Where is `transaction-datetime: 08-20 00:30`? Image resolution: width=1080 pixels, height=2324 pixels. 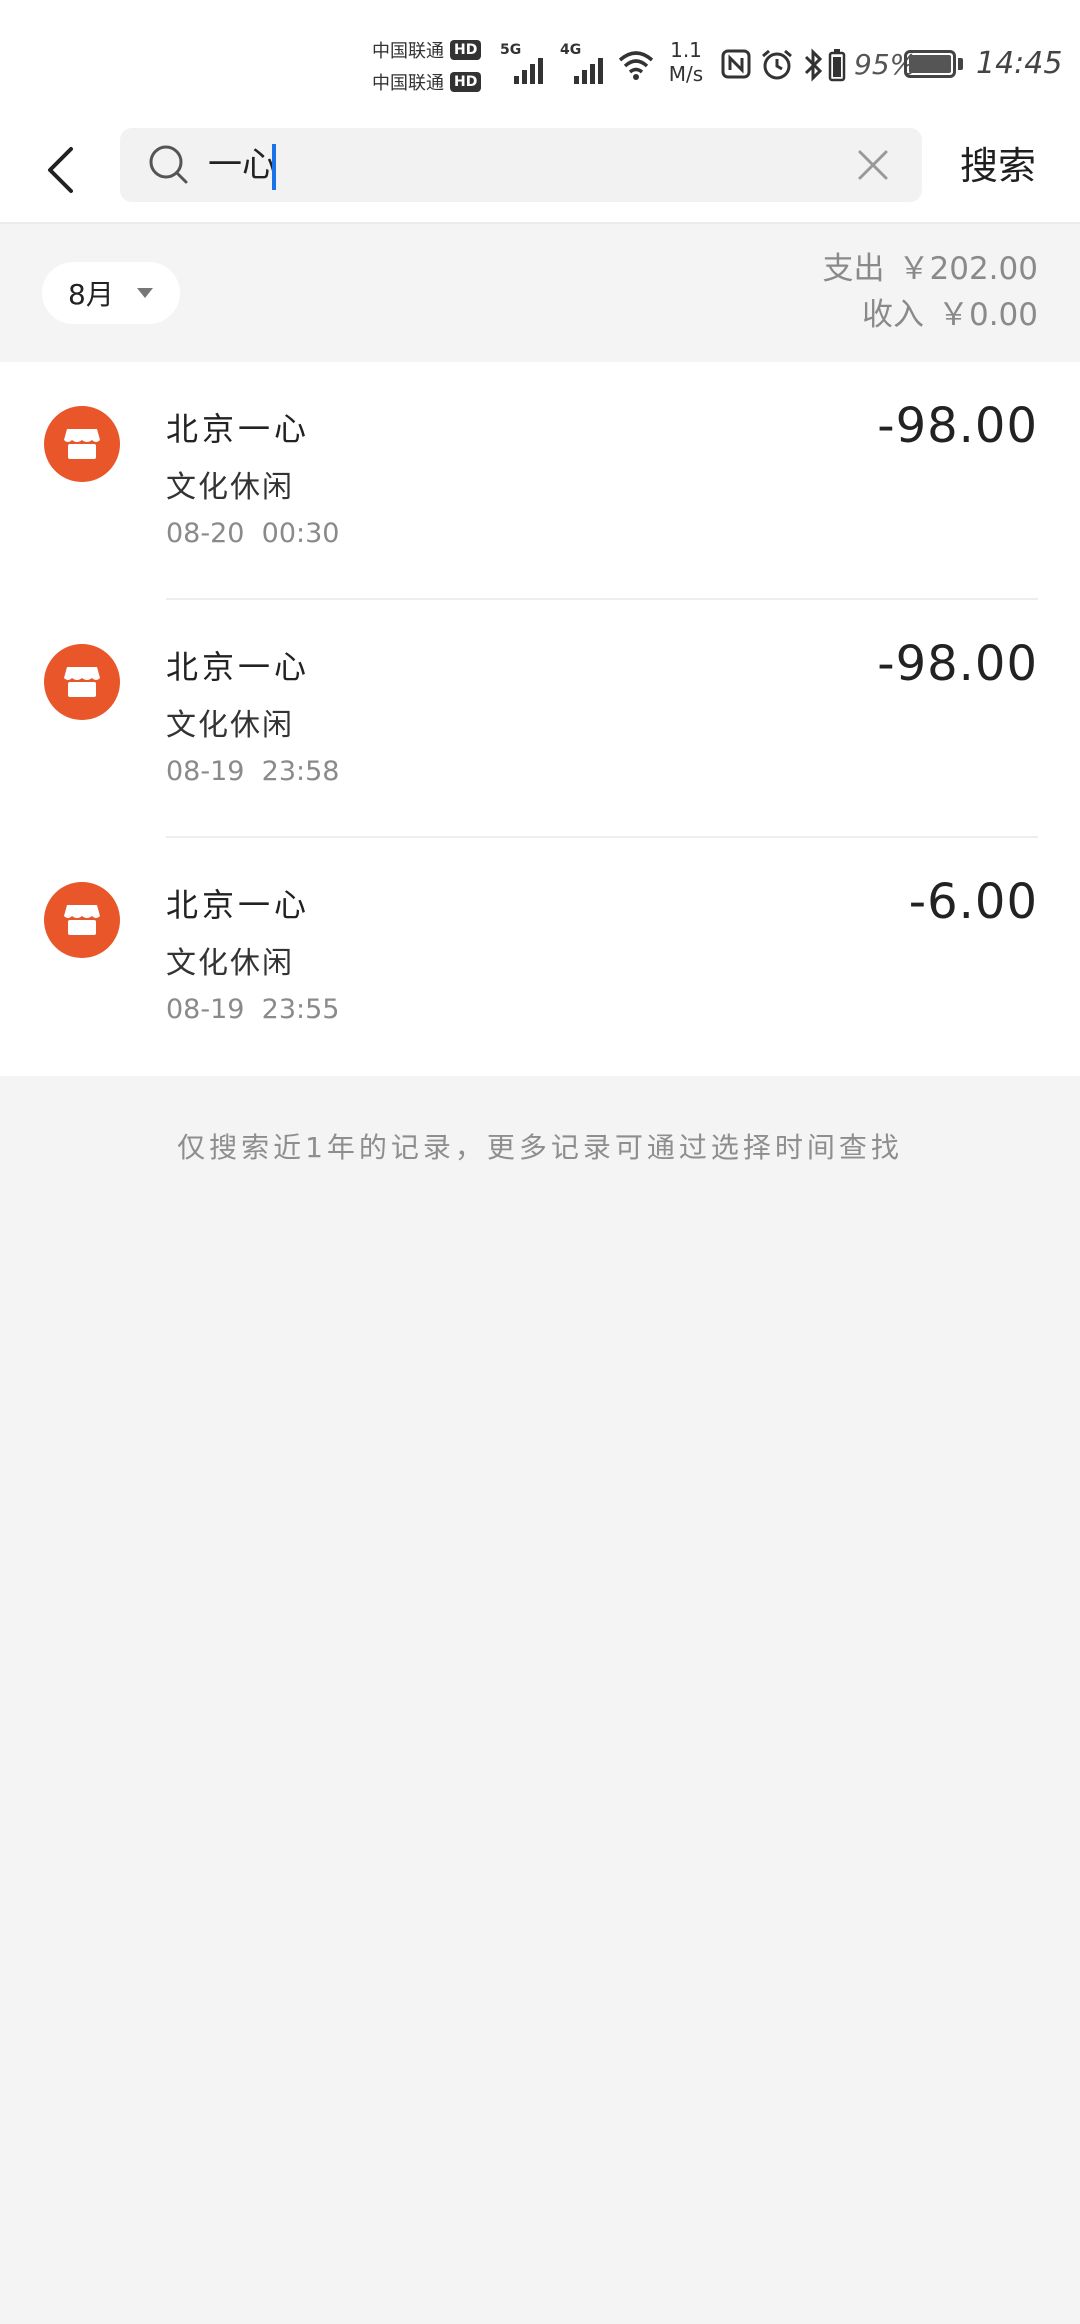 transaction-datetime: 08-20 00:30 is located at coordinates (253, 533).